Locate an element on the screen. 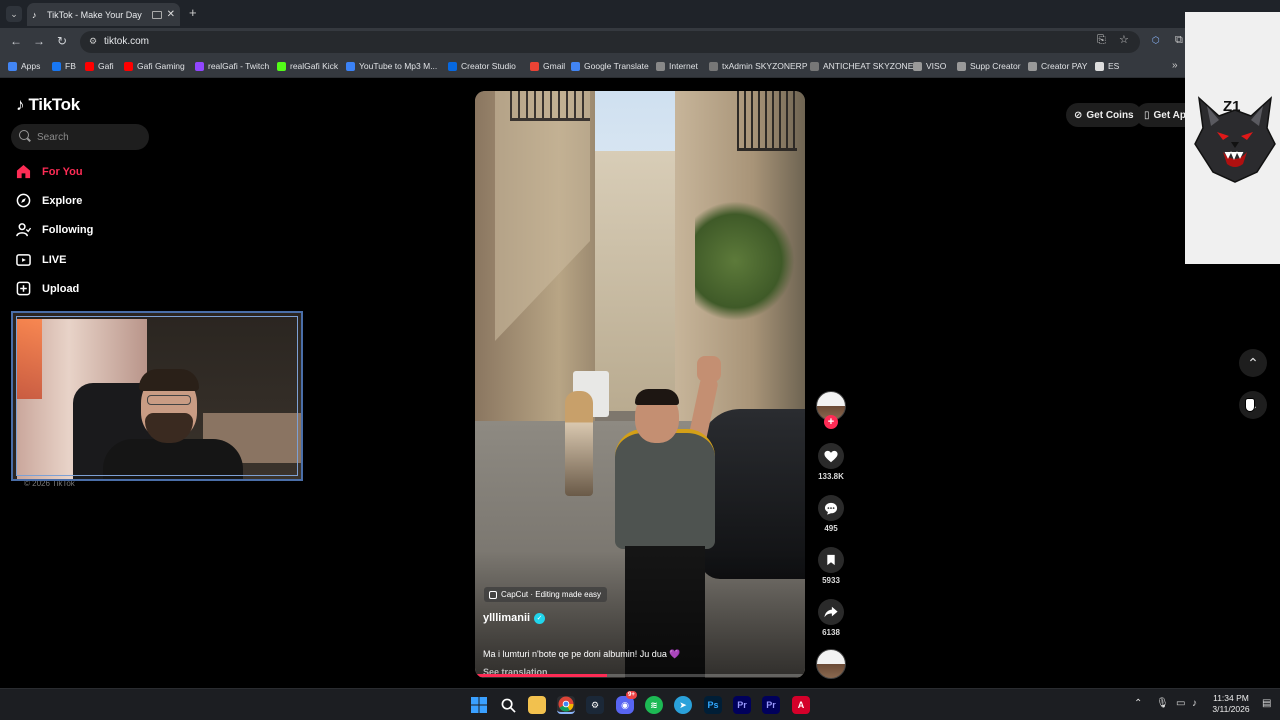 The height and width of the screenshot is (720, 1280). webcam-frame-border is located at coordinates (157, 396).